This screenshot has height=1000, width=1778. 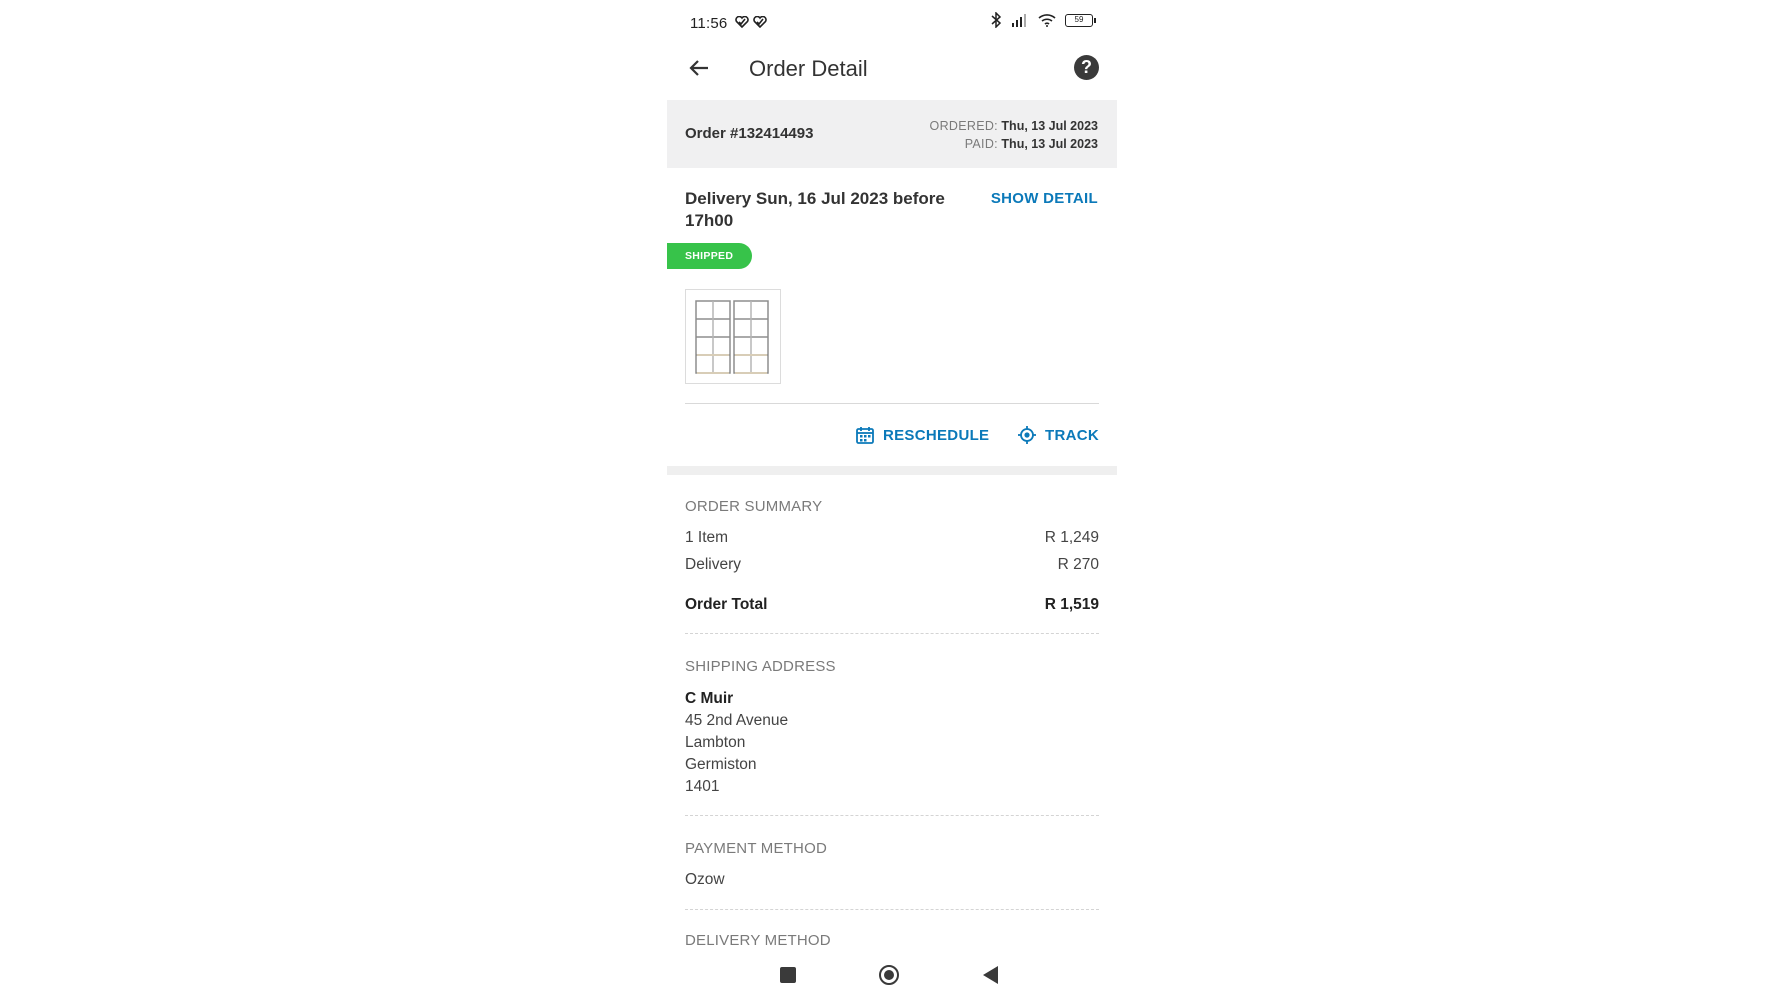 What do you see at coordinates (756, 848) in the screenshot?
I see `payment-method-heading: PAYMENT METHOD` at bounding box center [756, 848].